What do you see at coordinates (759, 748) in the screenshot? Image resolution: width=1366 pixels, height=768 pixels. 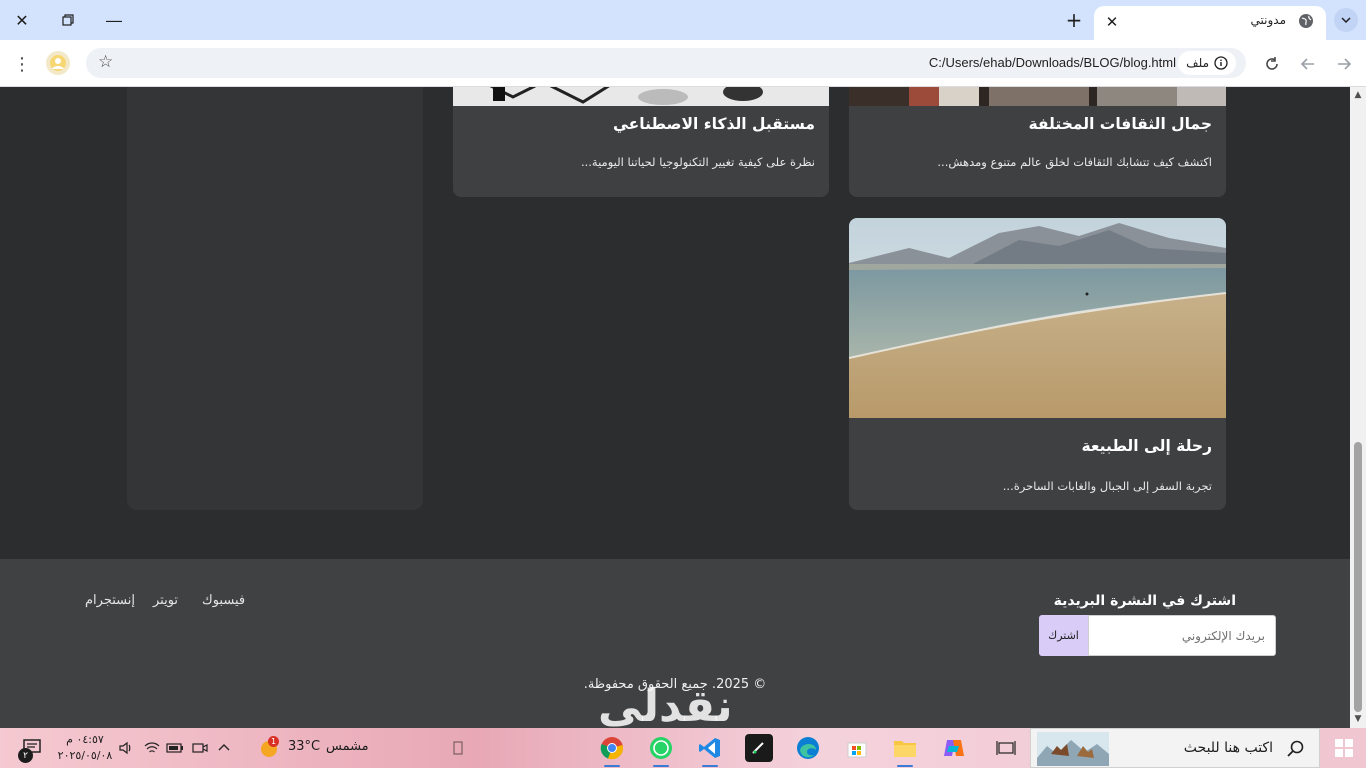 I see `terminal-app-icon` at bounding box center [759, 748].